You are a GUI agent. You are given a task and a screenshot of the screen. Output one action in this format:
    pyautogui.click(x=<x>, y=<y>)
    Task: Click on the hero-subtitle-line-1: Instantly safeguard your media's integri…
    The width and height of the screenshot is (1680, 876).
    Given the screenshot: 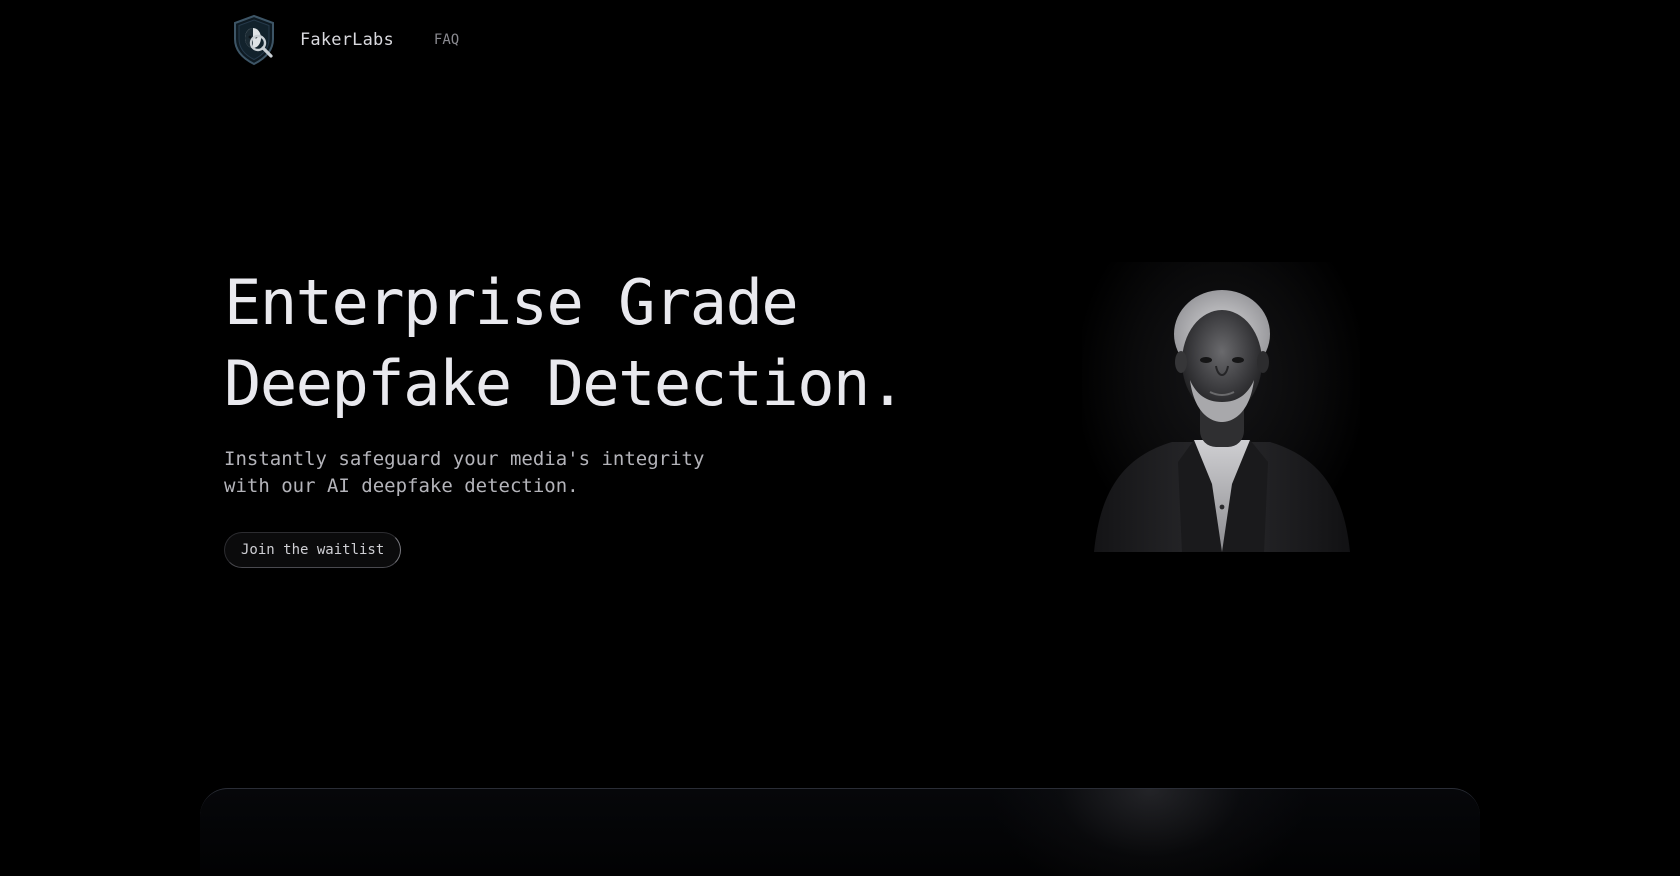 What is the action you would take?
    pyautogui.click(x=464, y=459)
    